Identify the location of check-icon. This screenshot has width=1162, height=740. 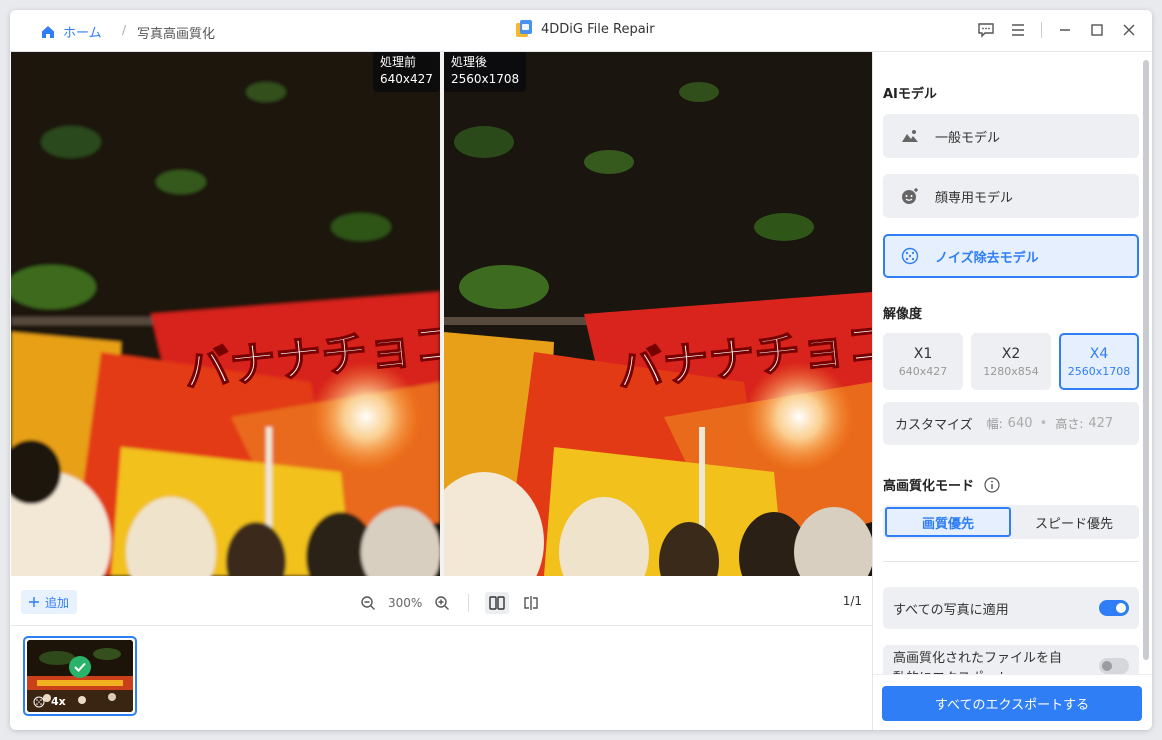
(80, 667).